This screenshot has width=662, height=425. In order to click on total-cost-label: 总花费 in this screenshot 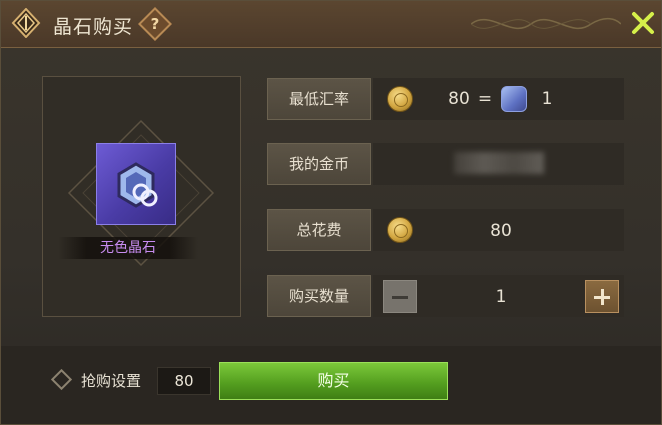, I will do `click(319, 230)`.